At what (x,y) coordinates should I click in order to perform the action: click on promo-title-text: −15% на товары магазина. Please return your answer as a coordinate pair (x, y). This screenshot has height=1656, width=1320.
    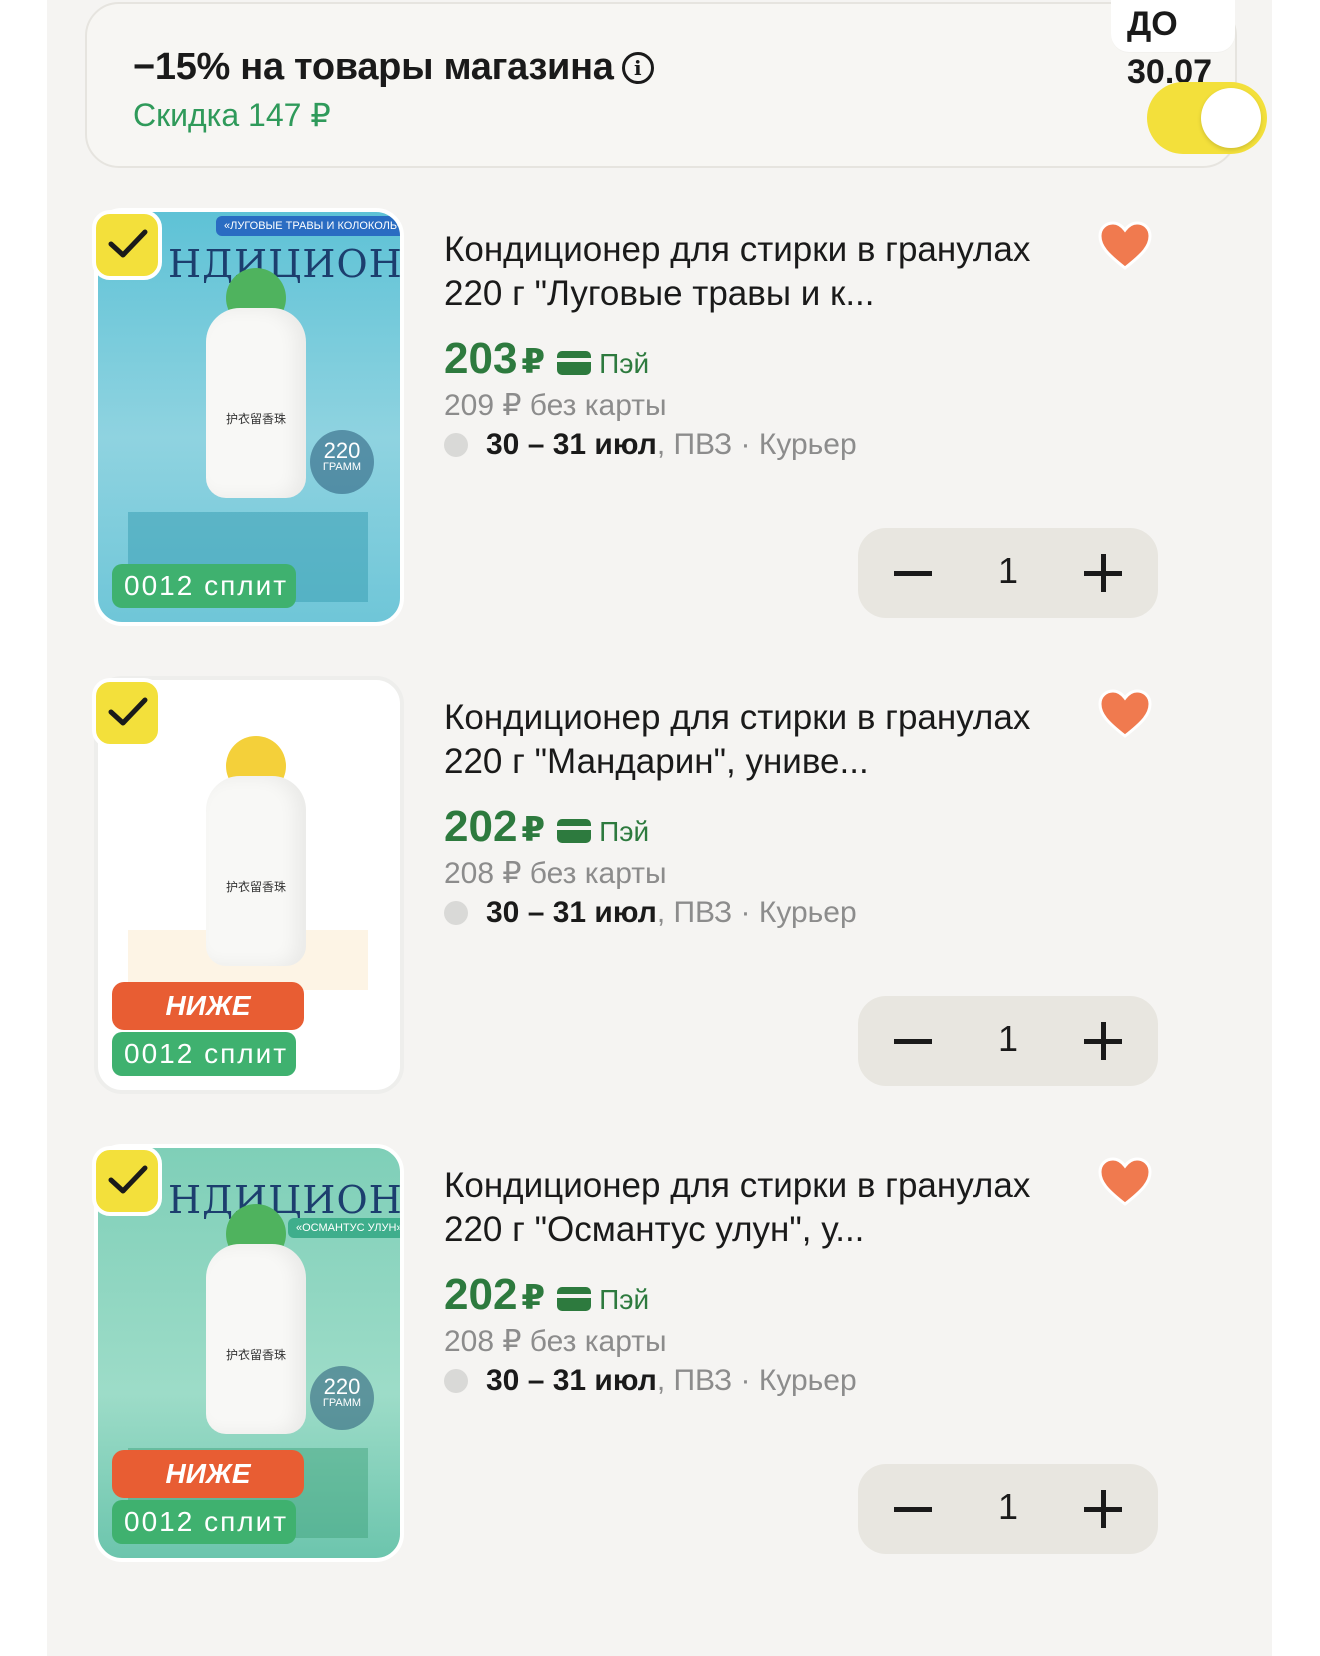
    Looking at the image, I should click on (373, 67).